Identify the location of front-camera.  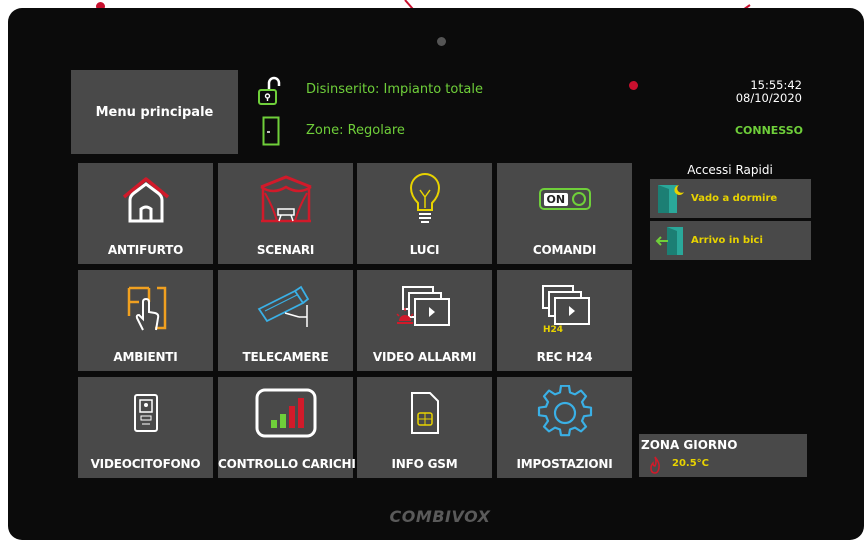
(441, 41).